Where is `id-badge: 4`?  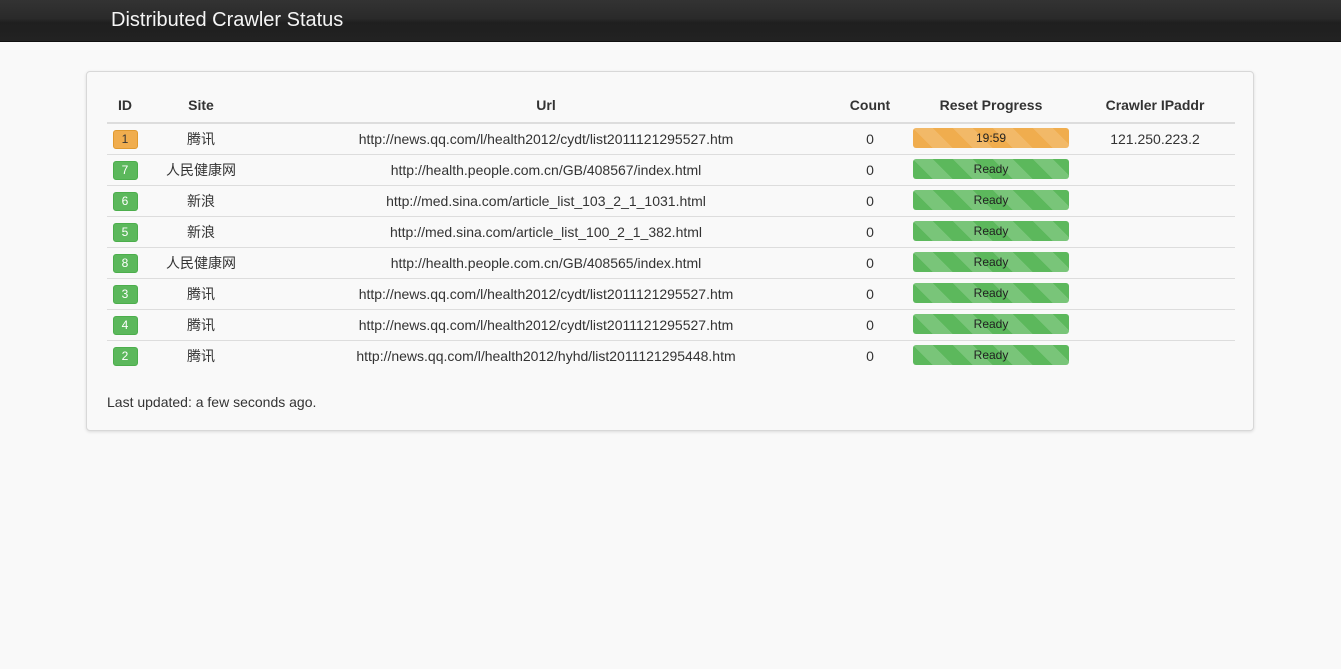
id-badge: 4 is located at coordinates (125, 325).